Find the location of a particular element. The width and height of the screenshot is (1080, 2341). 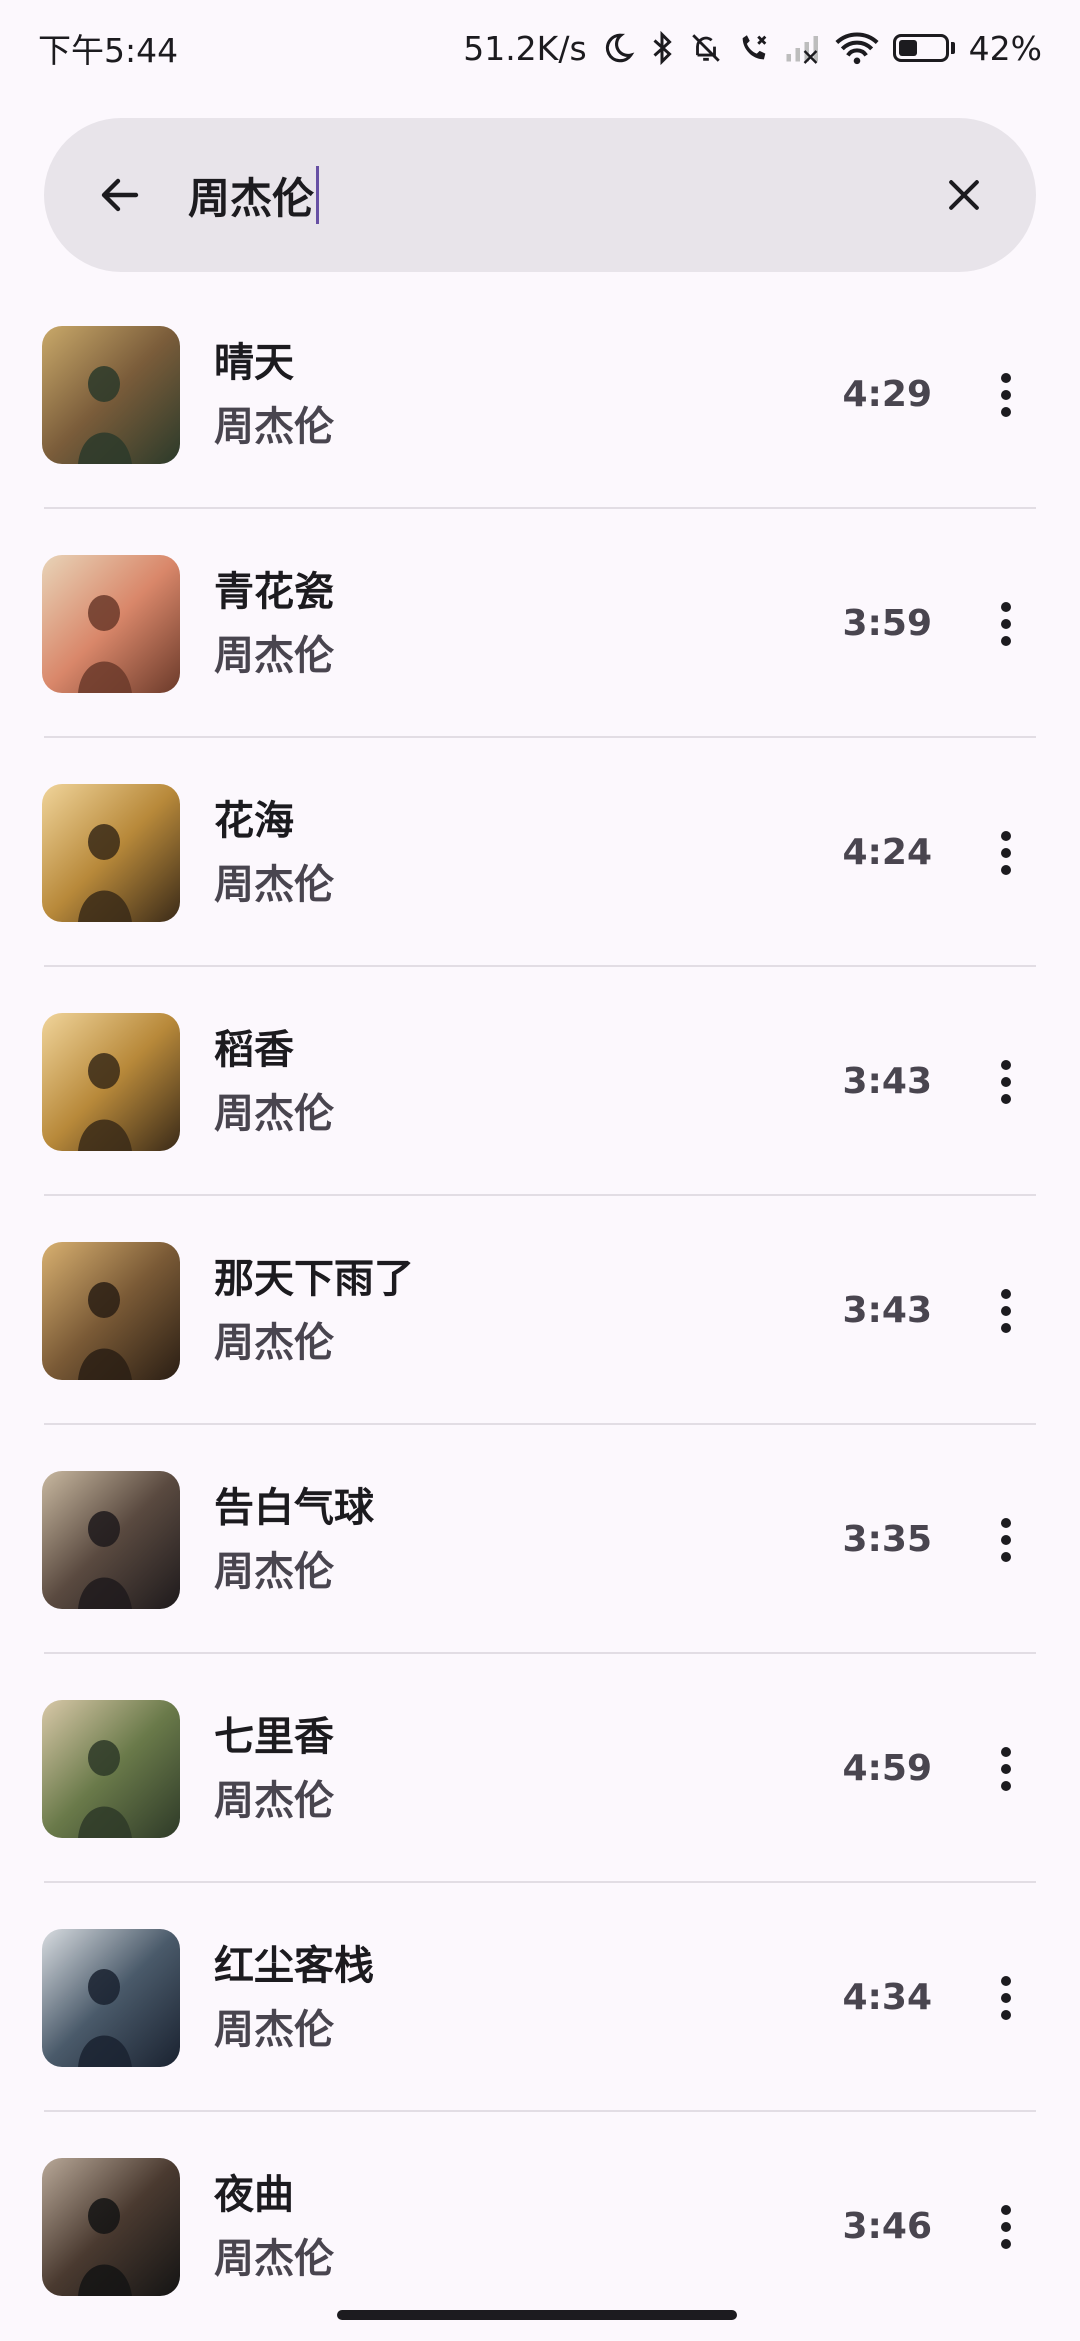

song-row: 晴天周杰伦 4:29 is located at coordinates (540, 394).